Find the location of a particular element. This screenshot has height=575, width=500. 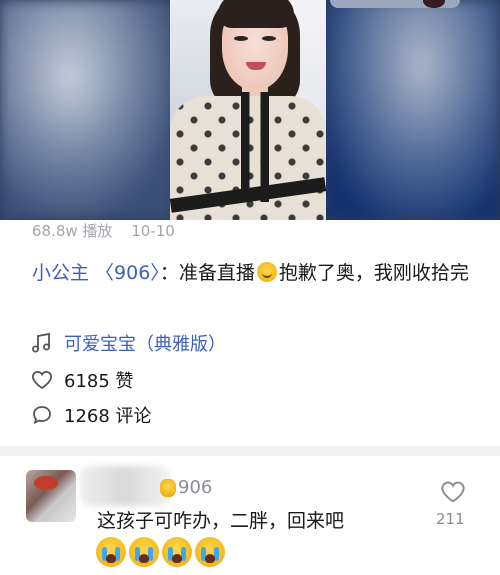

caption-text-1: 准备直播 is located at coordinates (216, 273).